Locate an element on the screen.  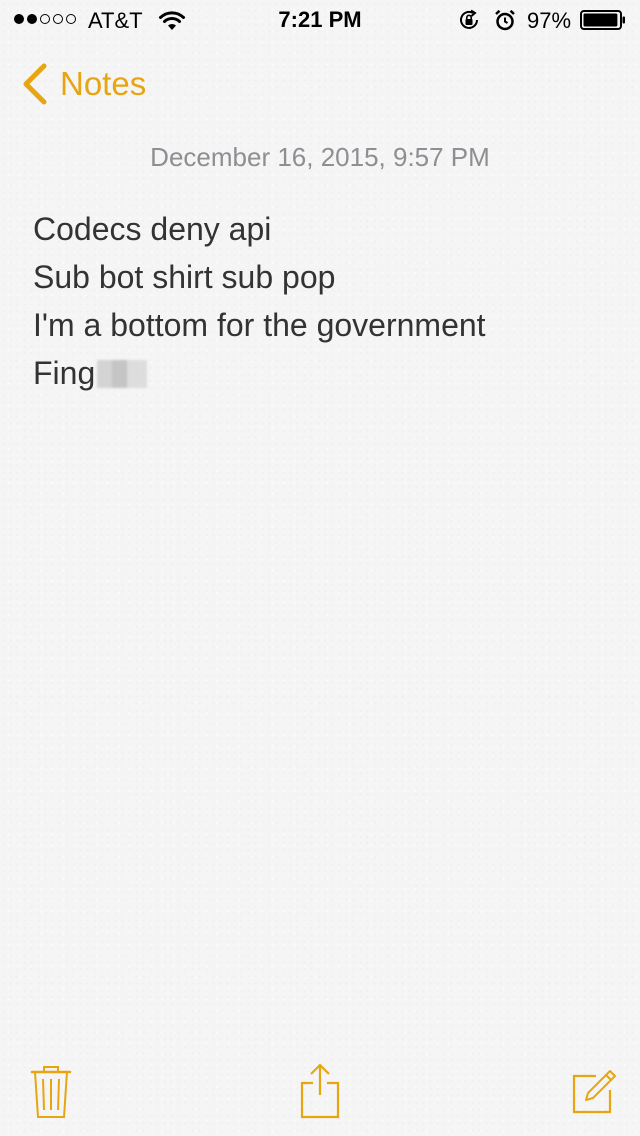
back-to-notes-button: Notes is located at coordinates (82, 84).